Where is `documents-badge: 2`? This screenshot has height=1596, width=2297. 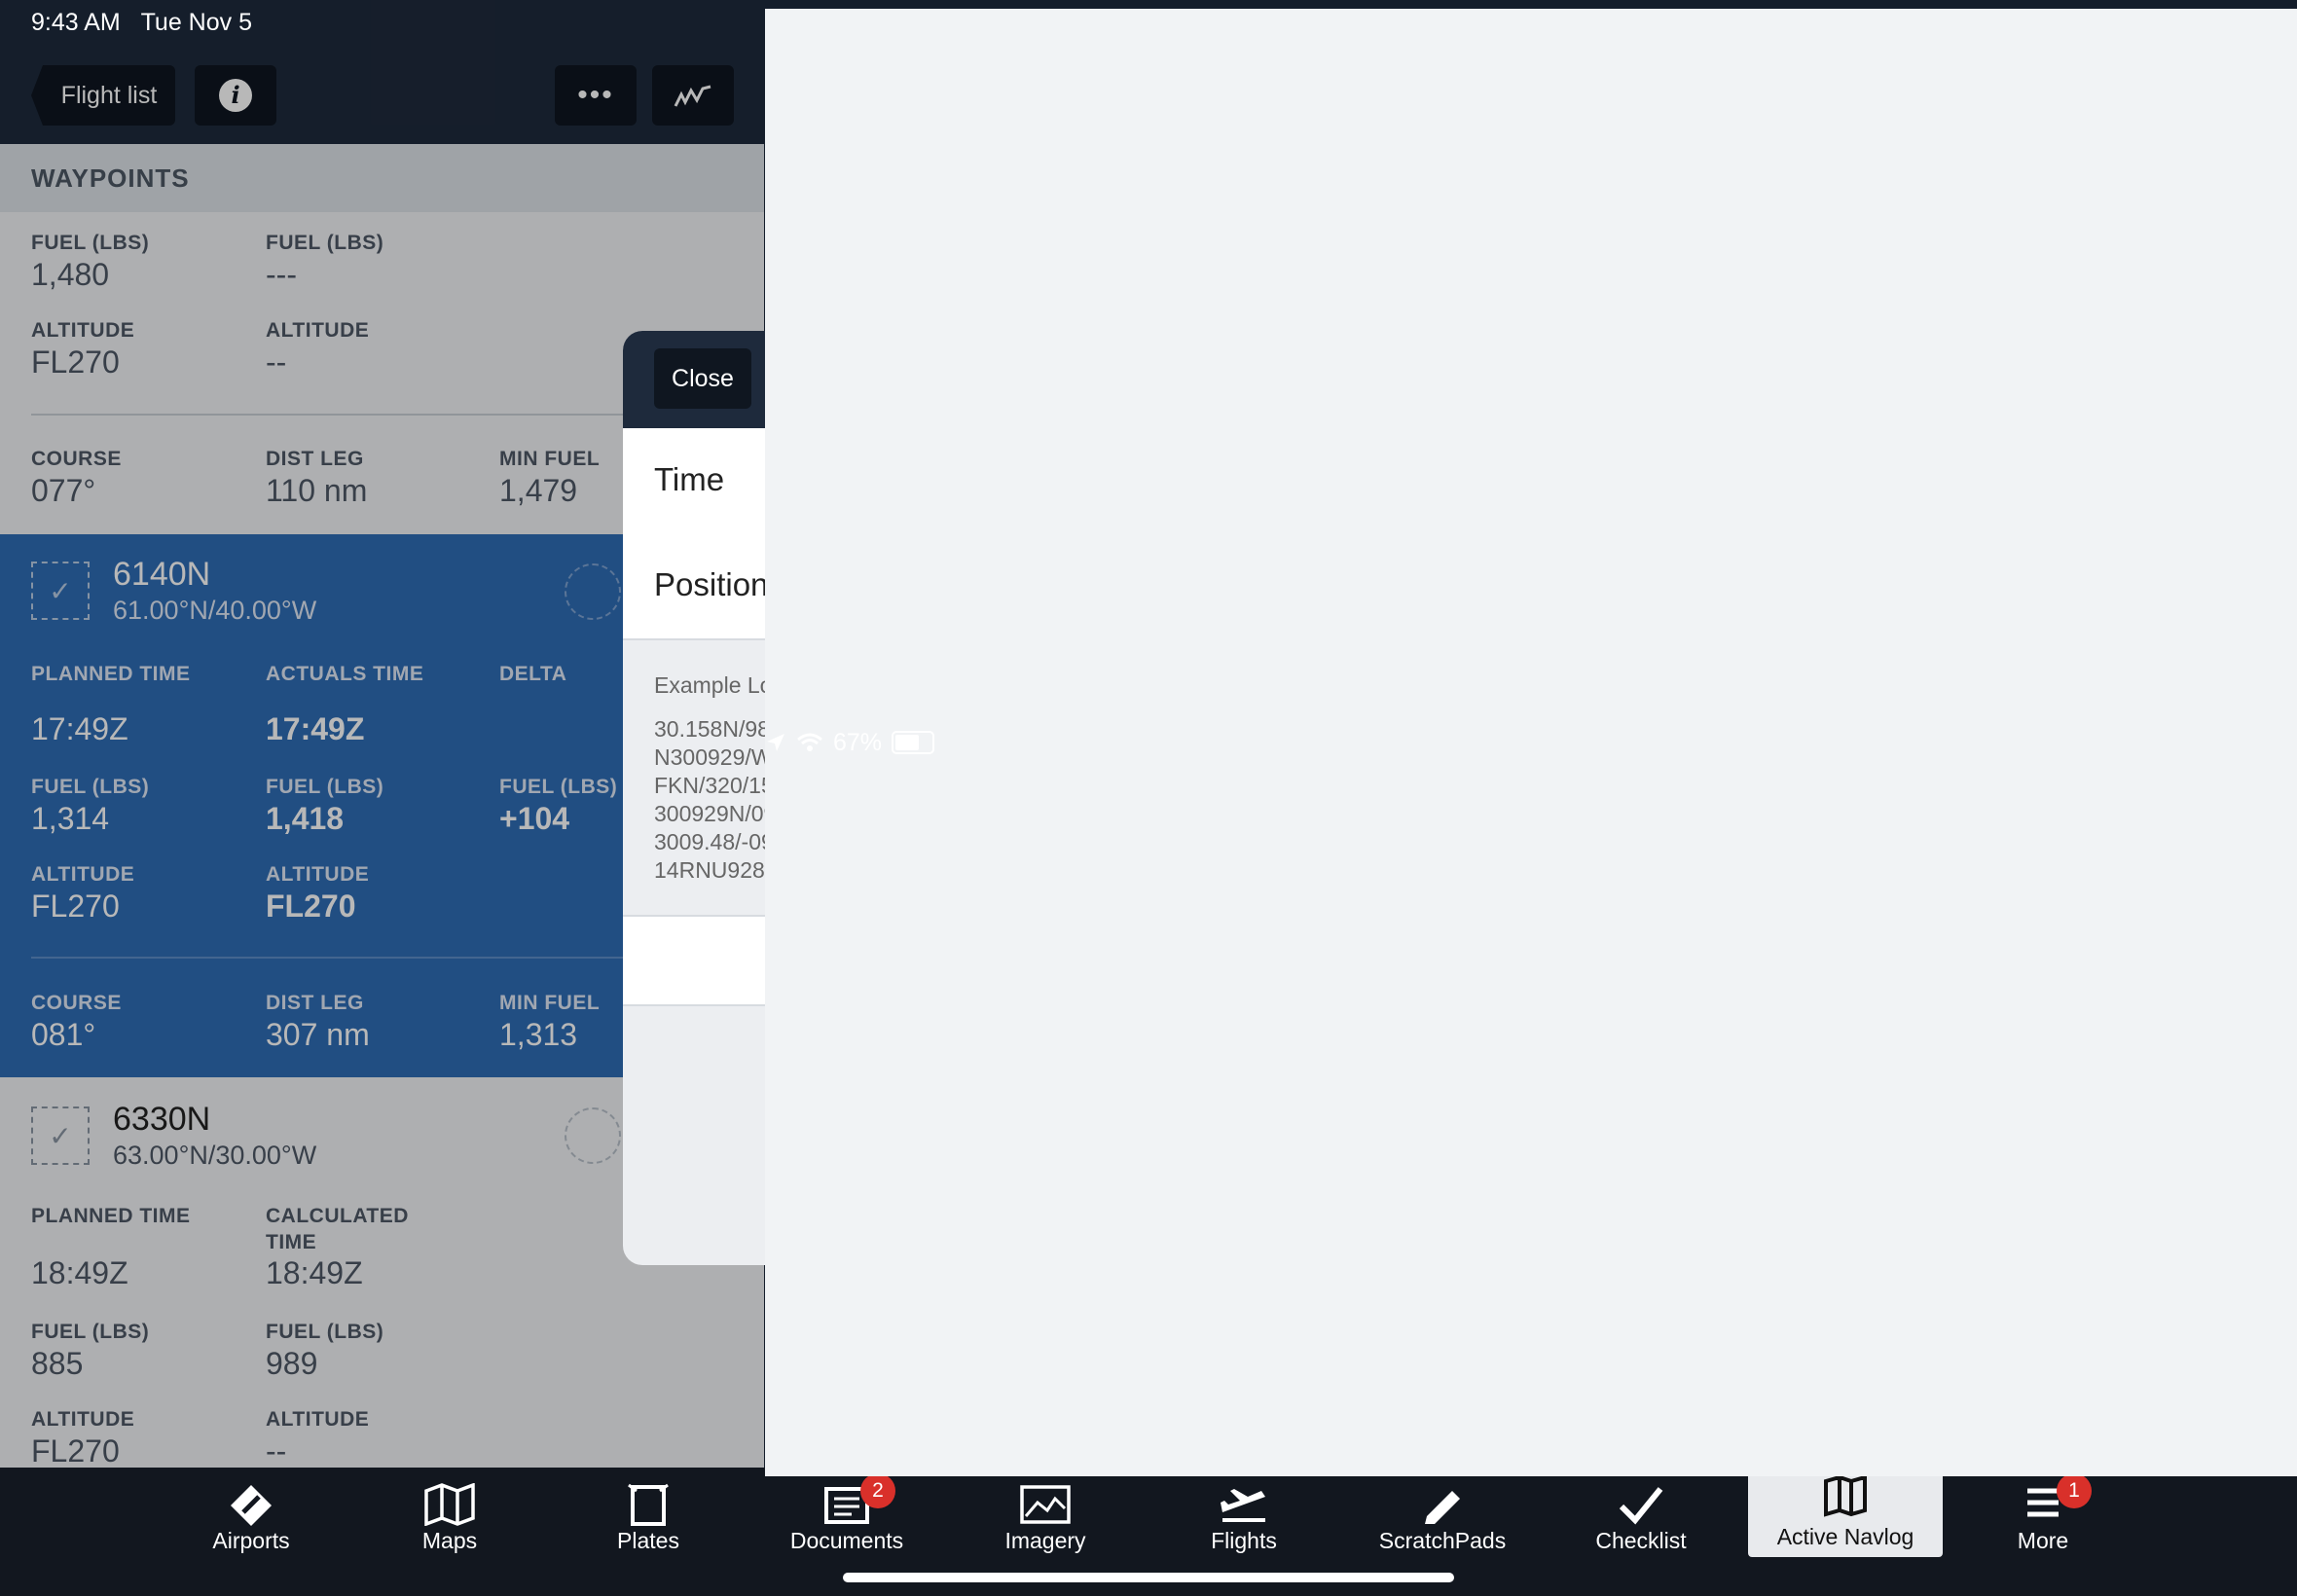 documents-badge: 2 is located at coordinates (877, 1490).